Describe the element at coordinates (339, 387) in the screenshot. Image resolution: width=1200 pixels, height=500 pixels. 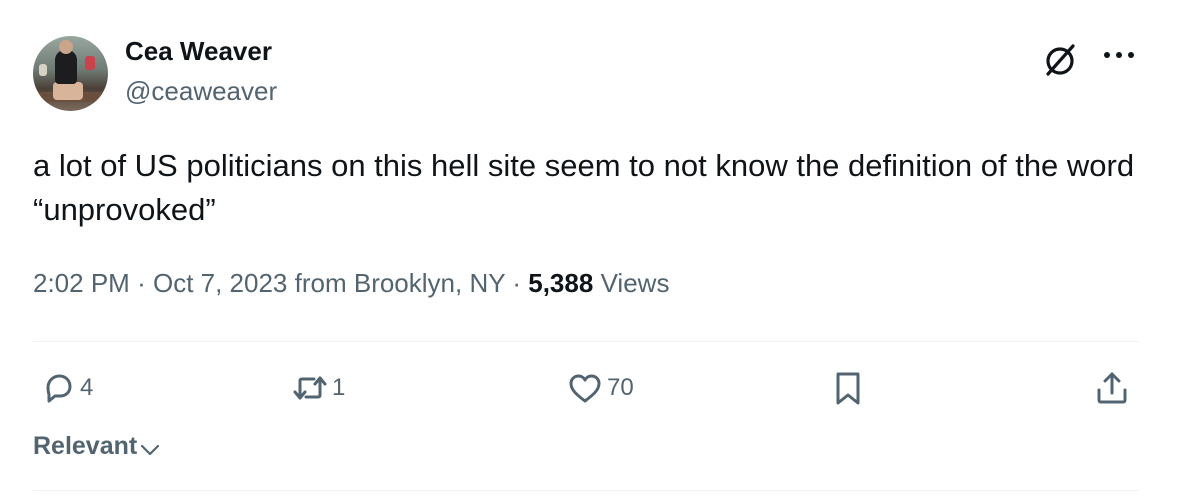
I see `repost-count: 1` at that location.